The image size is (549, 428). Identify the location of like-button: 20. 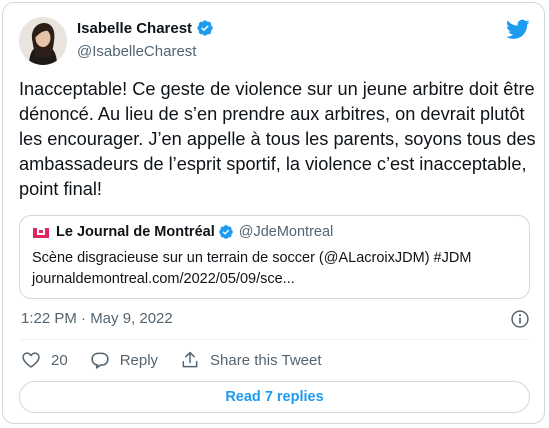
(44, 360).